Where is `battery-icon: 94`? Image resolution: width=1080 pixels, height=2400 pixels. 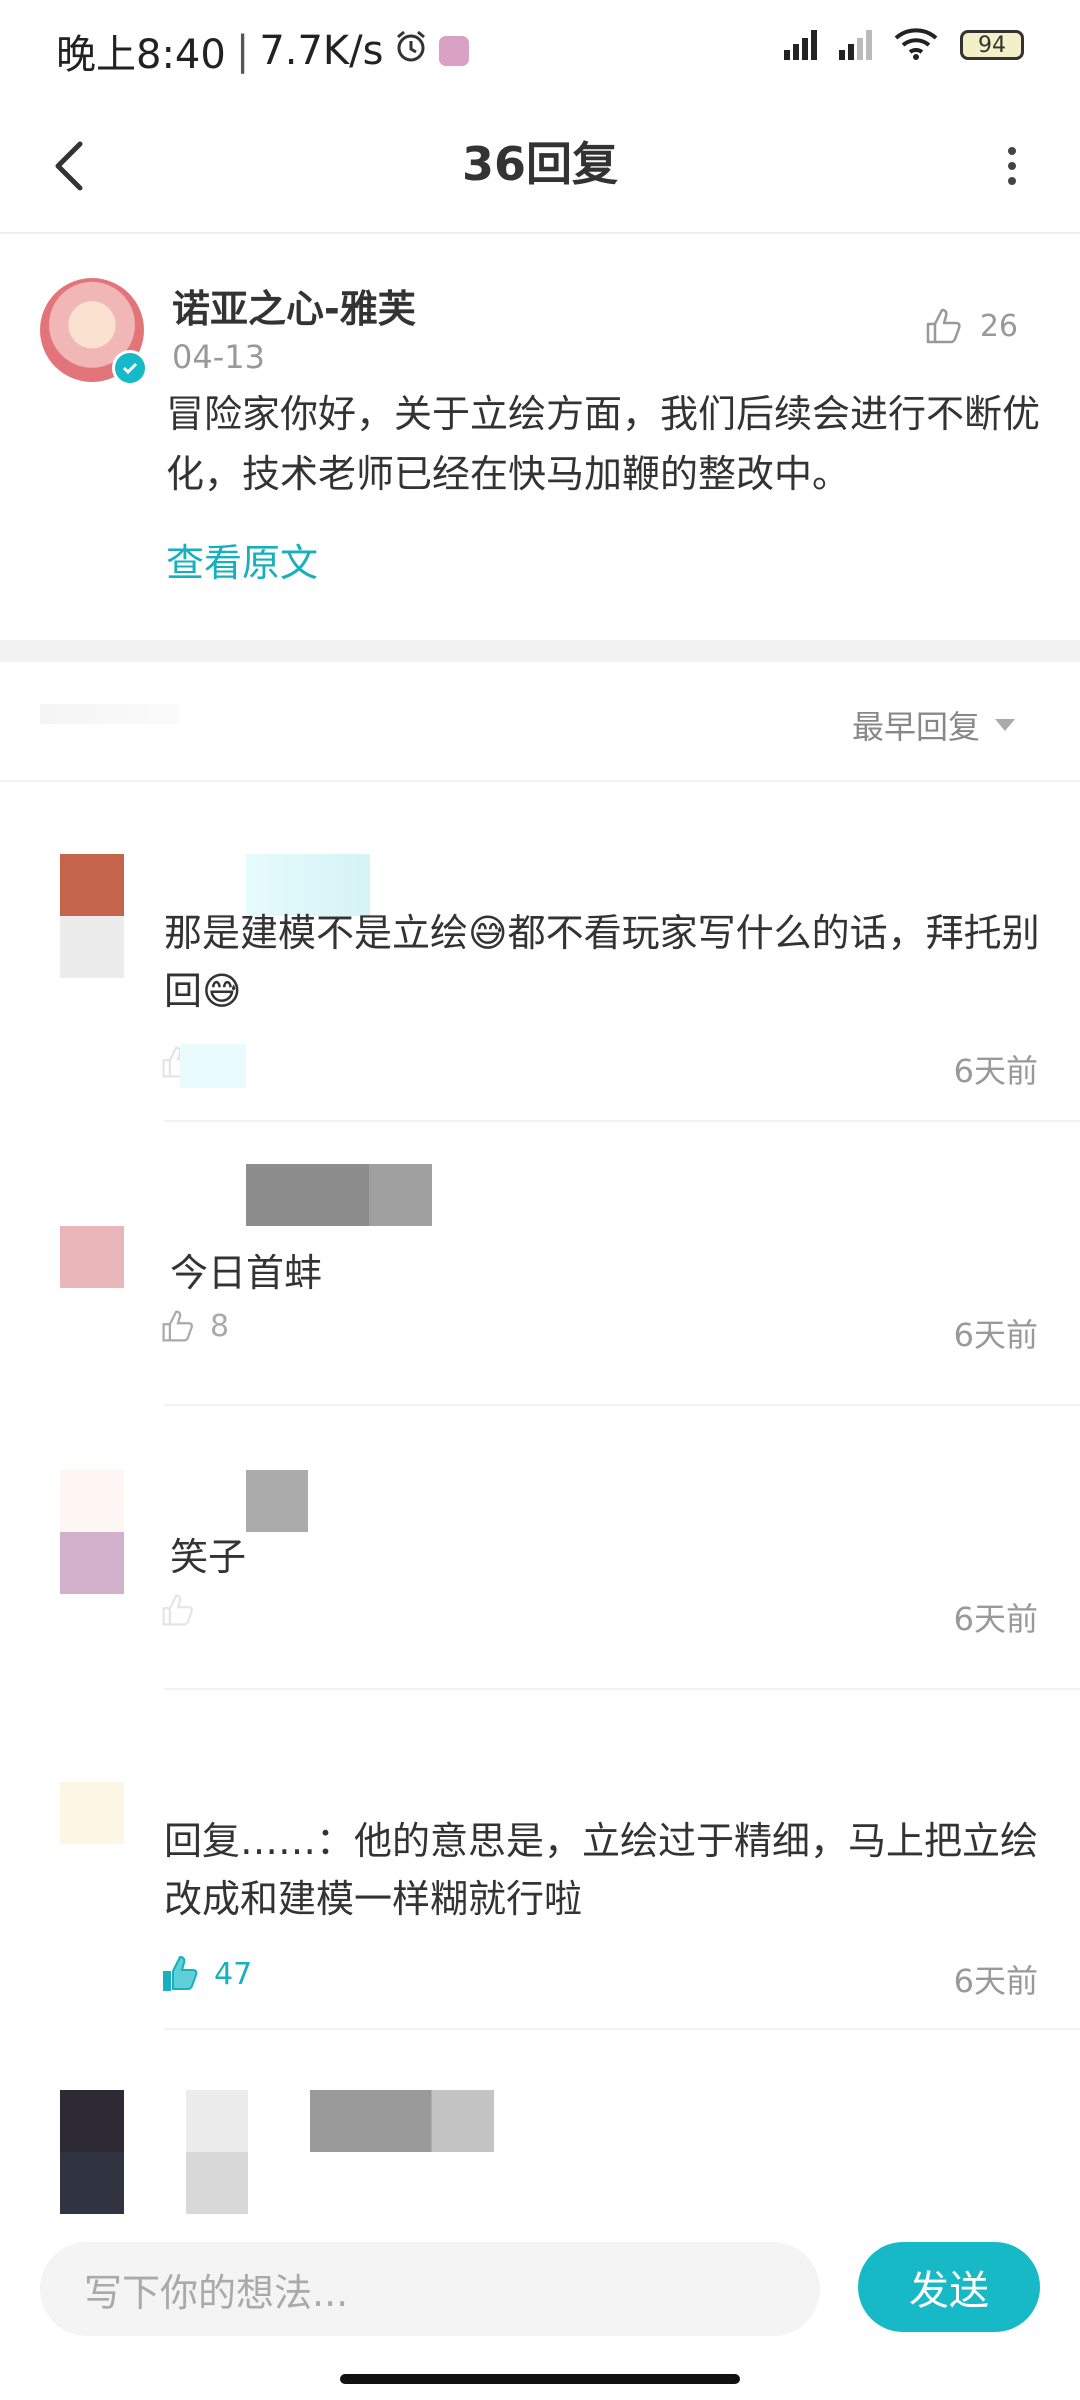 battery-icon: 94 is located at coordinates (992, 45).